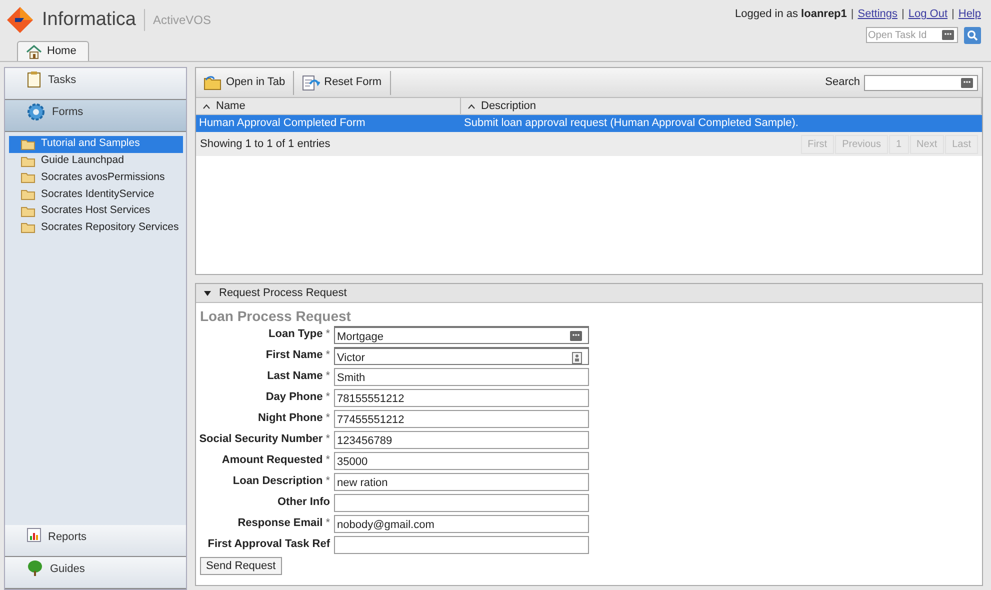  I want to click on field-label: Last Name, so click(295, 376).